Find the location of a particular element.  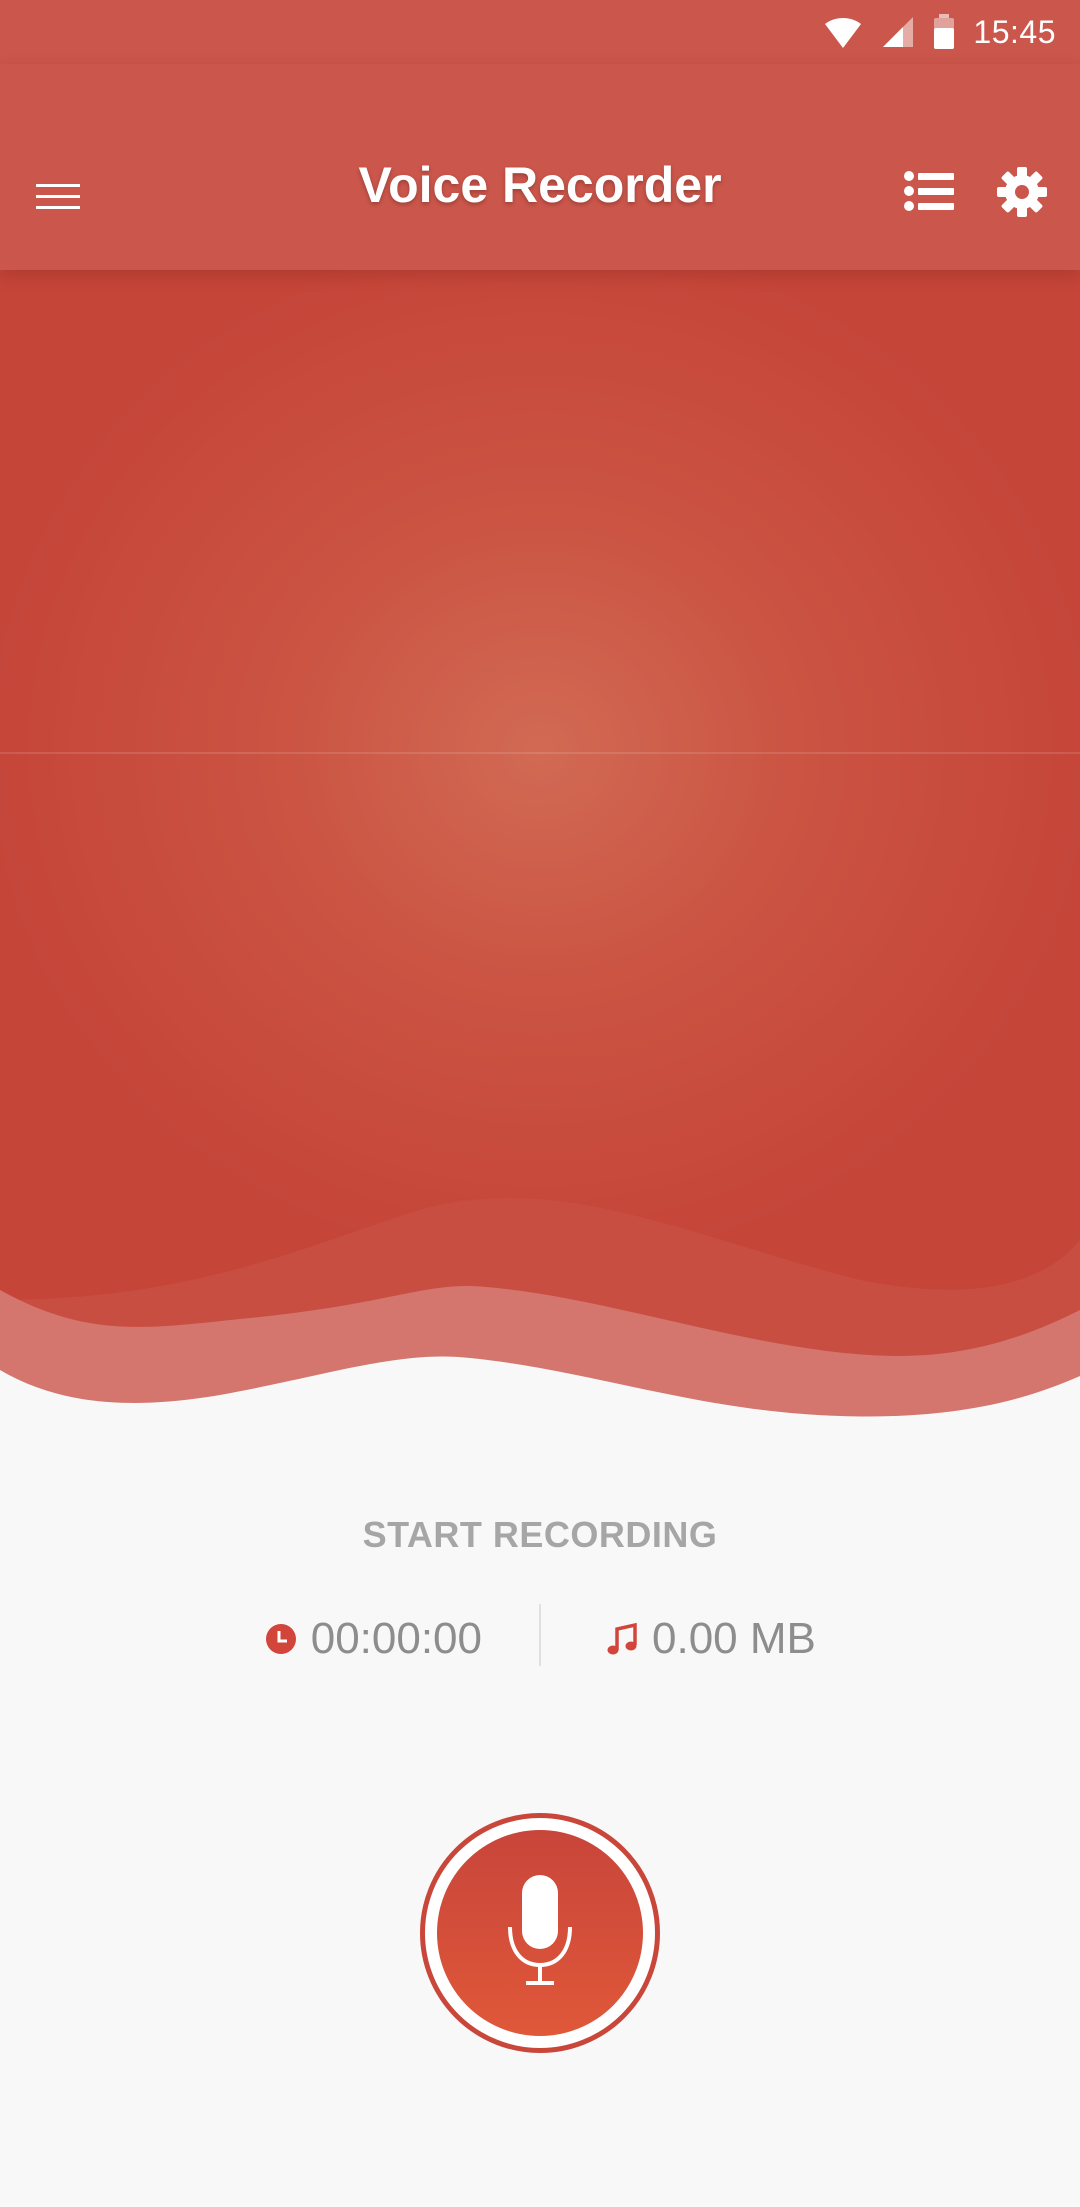

file-size: 0.00 MB is located at coordinates (711, 1639).